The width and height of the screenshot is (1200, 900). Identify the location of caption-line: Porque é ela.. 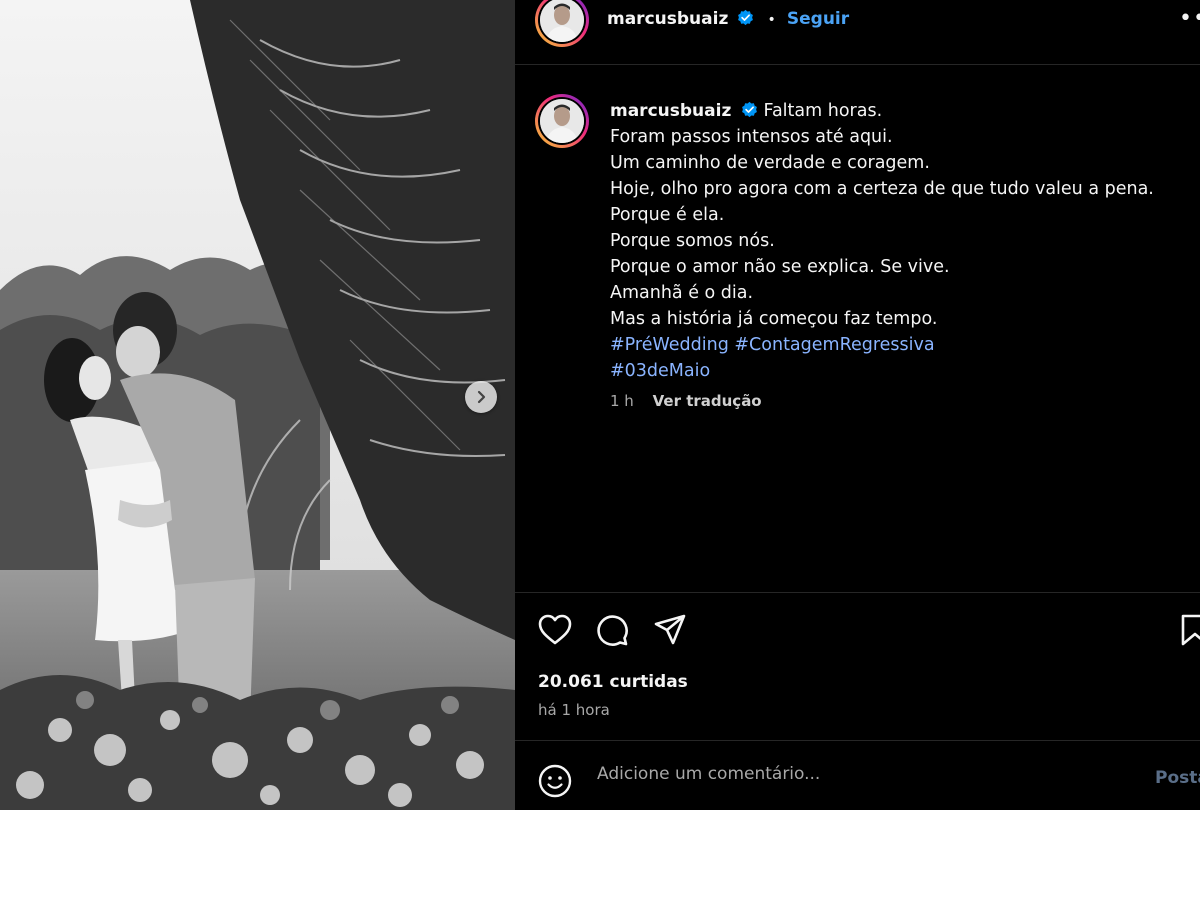
(667, 215).